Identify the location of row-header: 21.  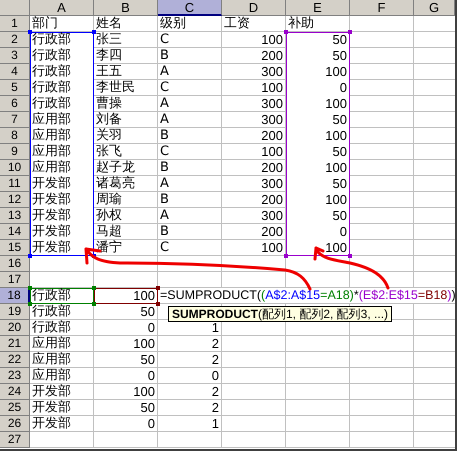
(15, 344).